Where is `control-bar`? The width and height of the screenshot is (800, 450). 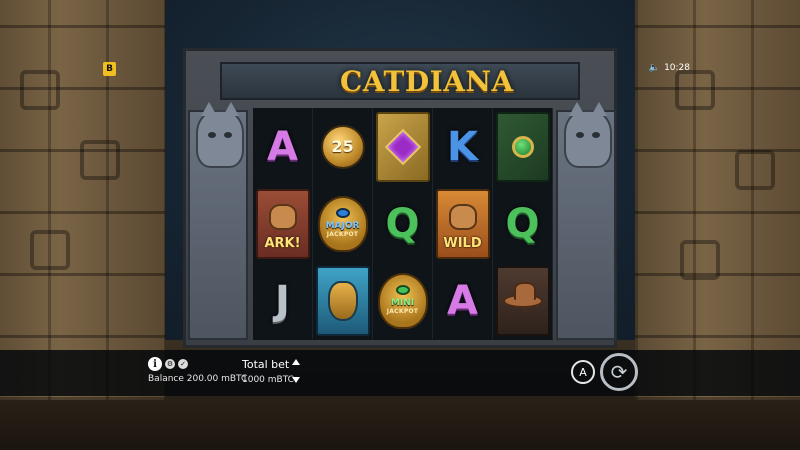 control-bar is located at coordinates (400, 373).